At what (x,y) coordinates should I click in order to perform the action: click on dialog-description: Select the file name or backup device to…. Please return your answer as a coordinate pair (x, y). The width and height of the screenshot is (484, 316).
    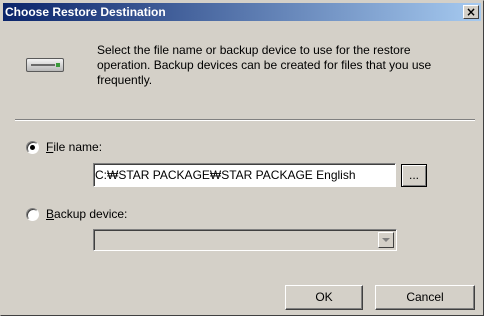
    Looking at the image, I should click on (264, 65).